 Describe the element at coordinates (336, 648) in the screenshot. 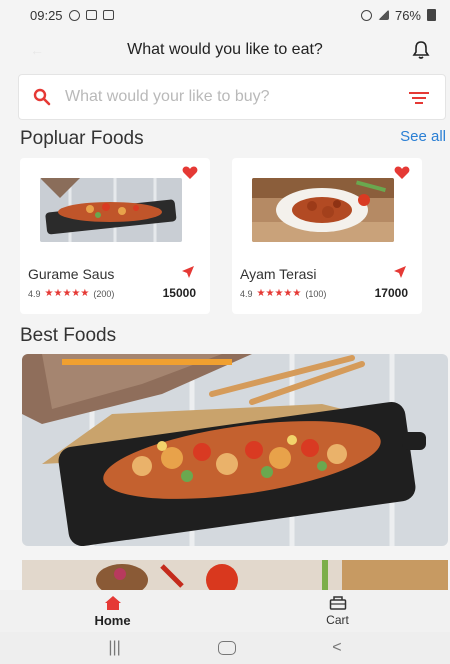

I see `back-chevron-icon: <` at that location.